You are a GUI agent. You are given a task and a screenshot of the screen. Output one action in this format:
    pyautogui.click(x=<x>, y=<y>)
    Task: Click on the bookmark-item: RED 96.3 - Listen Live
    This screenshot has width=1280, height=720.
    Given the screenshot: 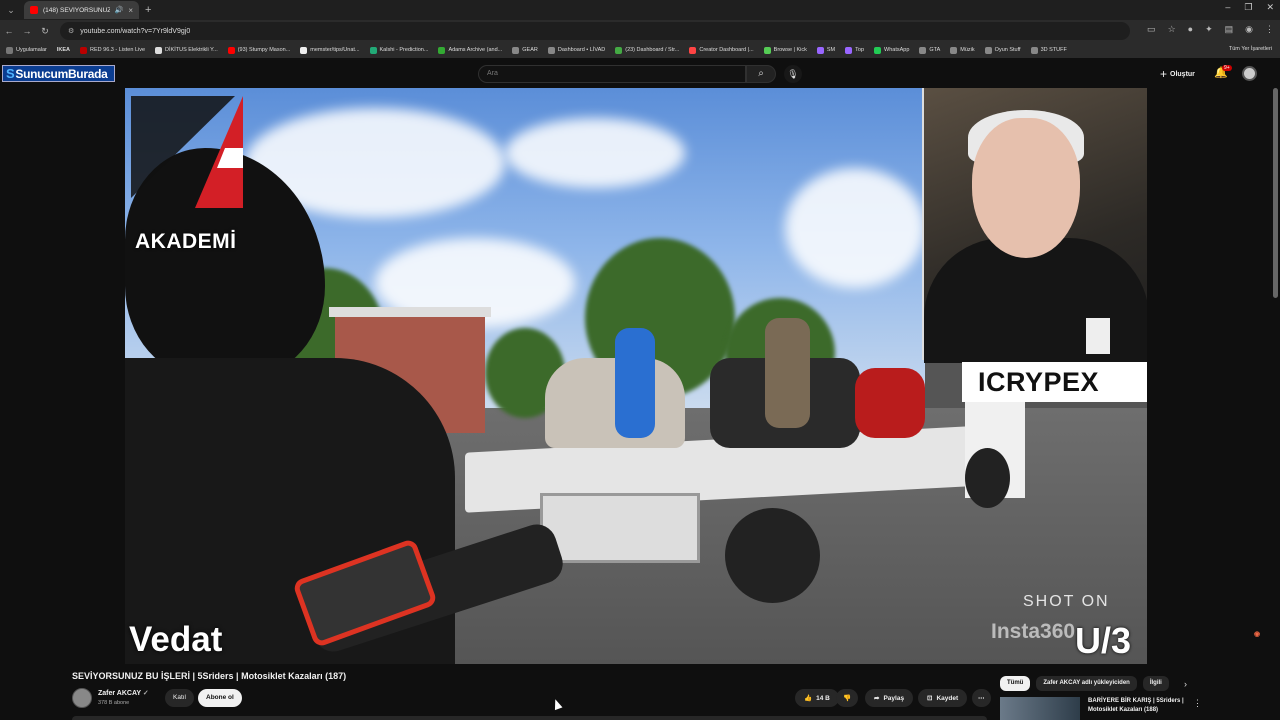 What is the action you would take?
    pyautogui.click(x=112, y=50)
    